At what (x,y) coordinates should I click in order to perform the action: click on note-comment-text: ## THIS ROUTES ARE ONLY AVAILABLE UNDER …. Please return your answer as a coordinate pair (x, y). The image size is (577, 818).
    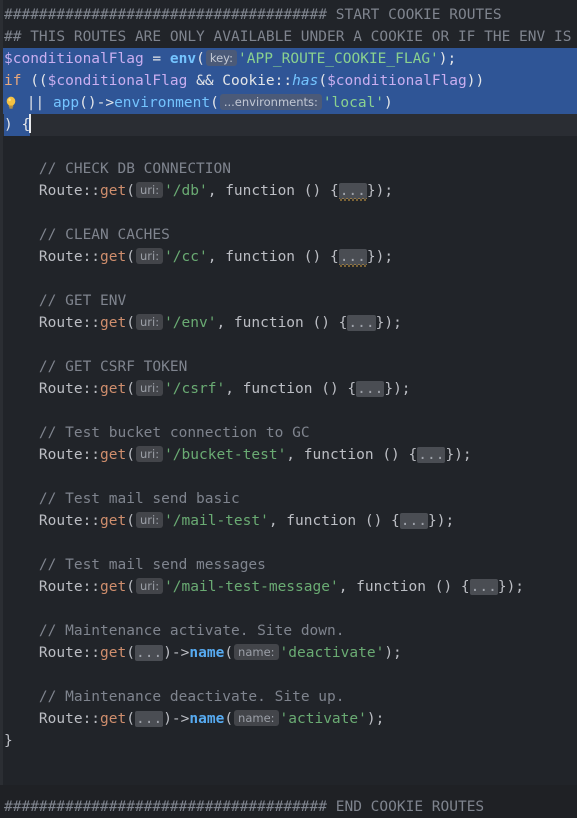
    Looking at the image, I should click on (290, 37).